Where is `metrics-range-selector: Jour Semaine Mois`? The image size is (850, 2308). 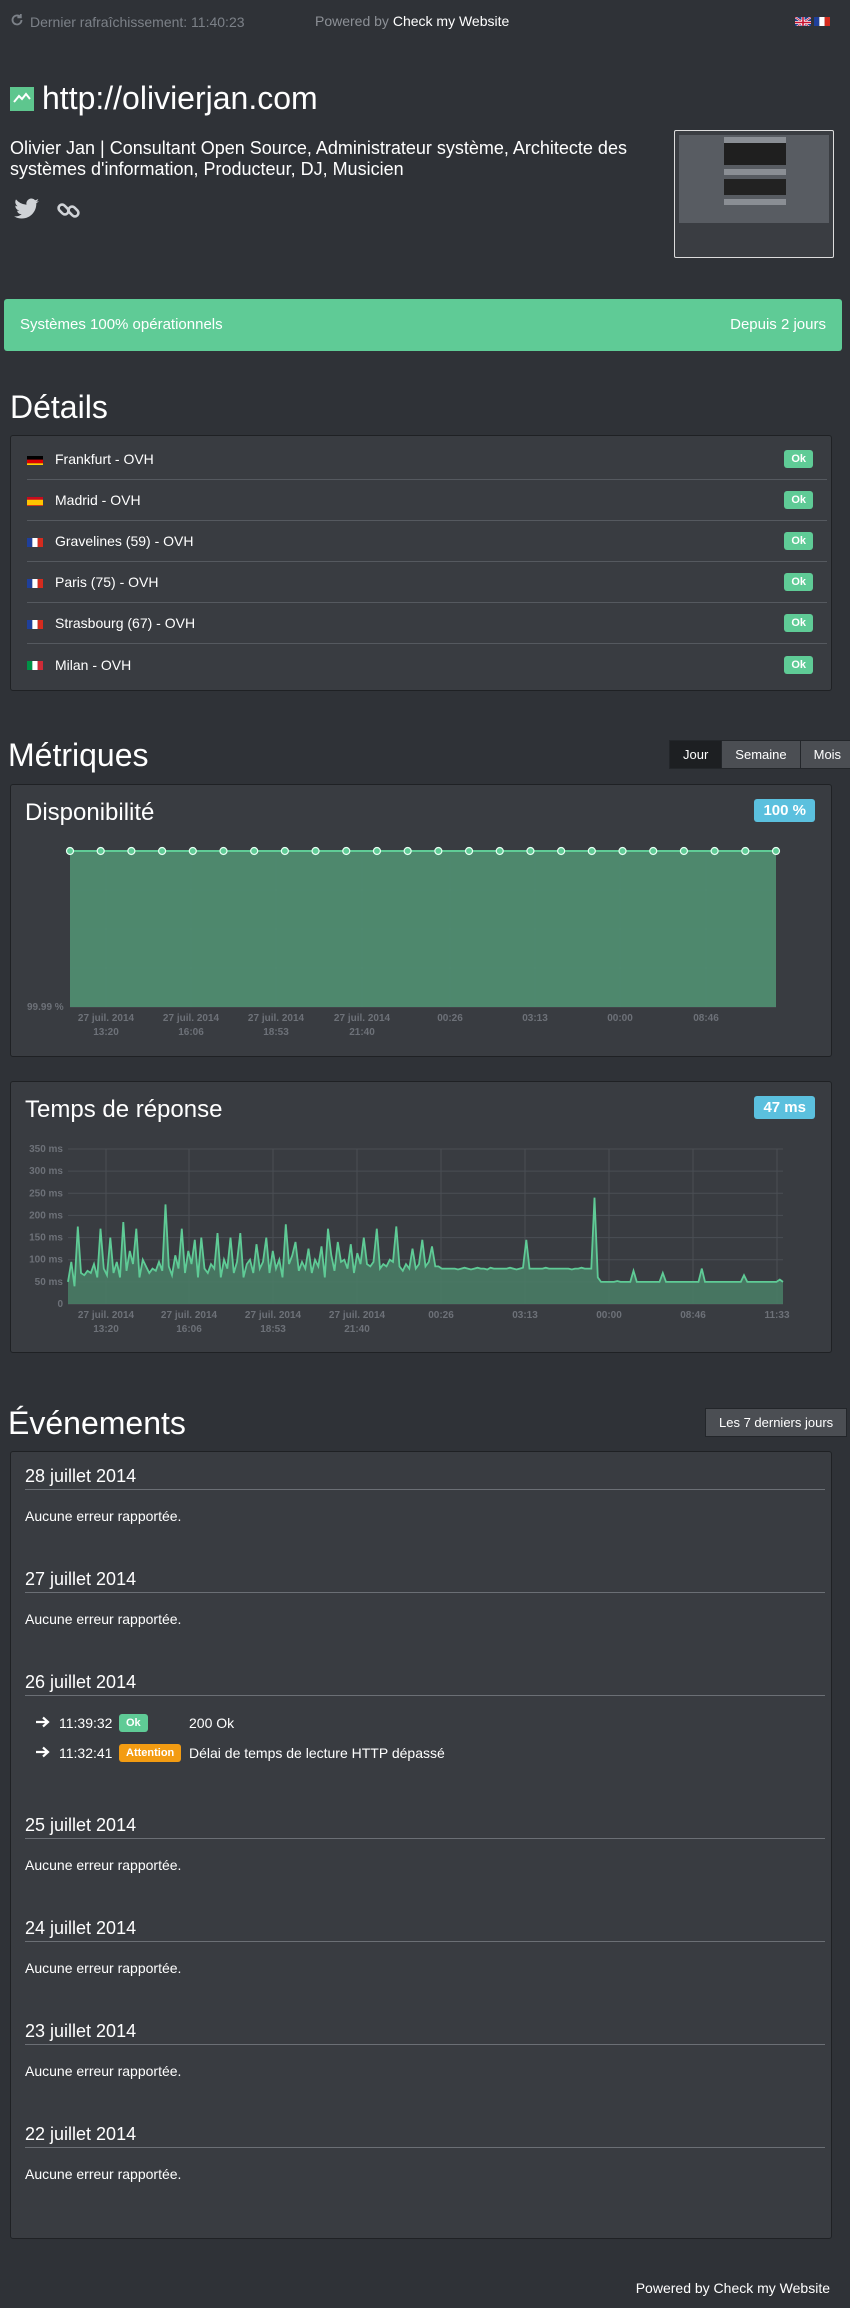
metrics-range-selector: Jour Semaine Mois is located at coordinates (759, 754).